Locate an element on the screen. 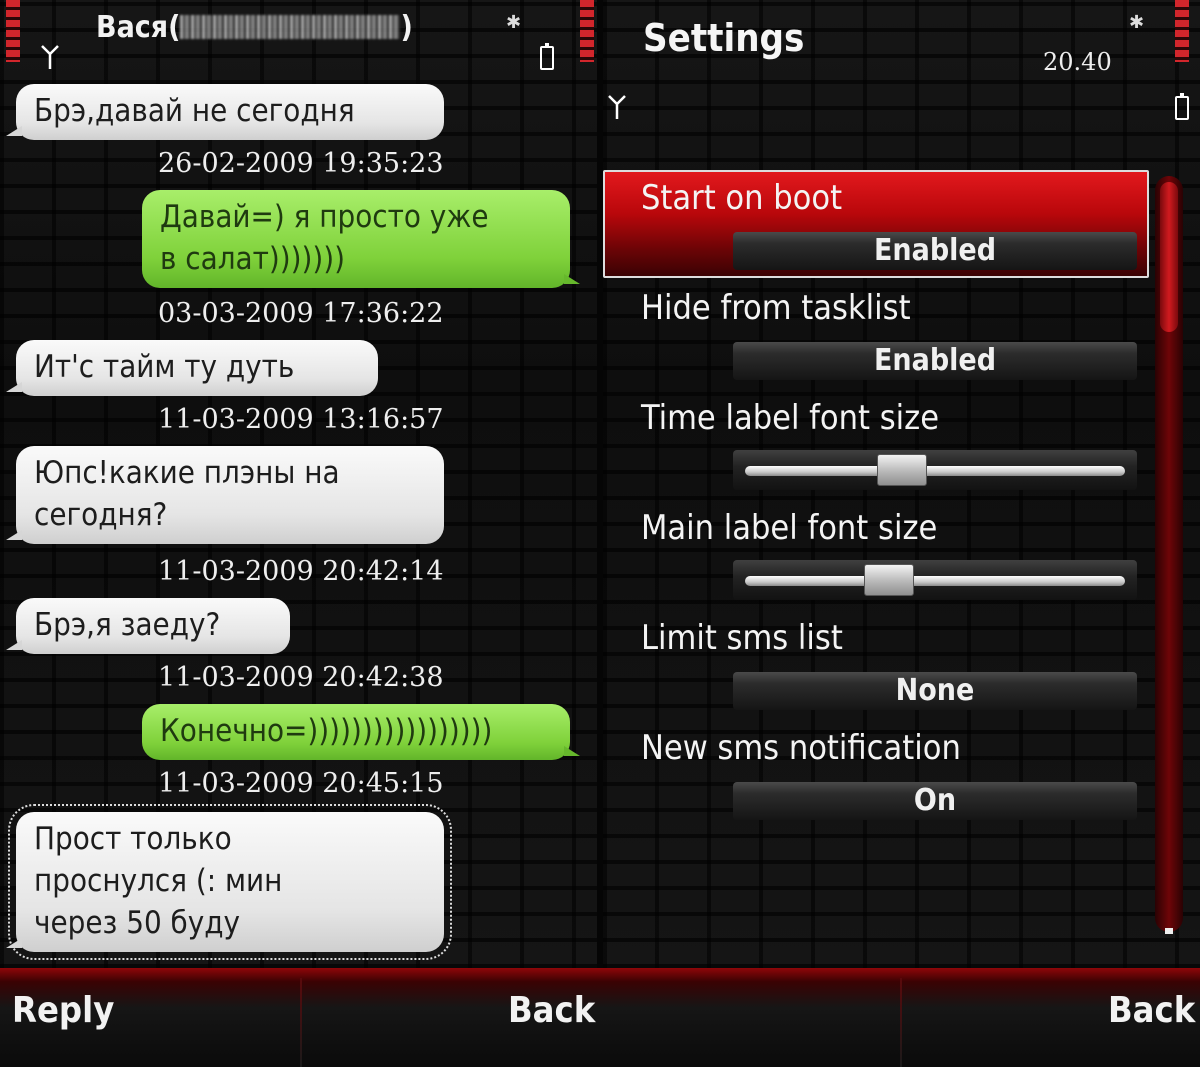 This screenshot has height=1067, width=1200. clock: 20.40 is located at coordinates (1077, 62).